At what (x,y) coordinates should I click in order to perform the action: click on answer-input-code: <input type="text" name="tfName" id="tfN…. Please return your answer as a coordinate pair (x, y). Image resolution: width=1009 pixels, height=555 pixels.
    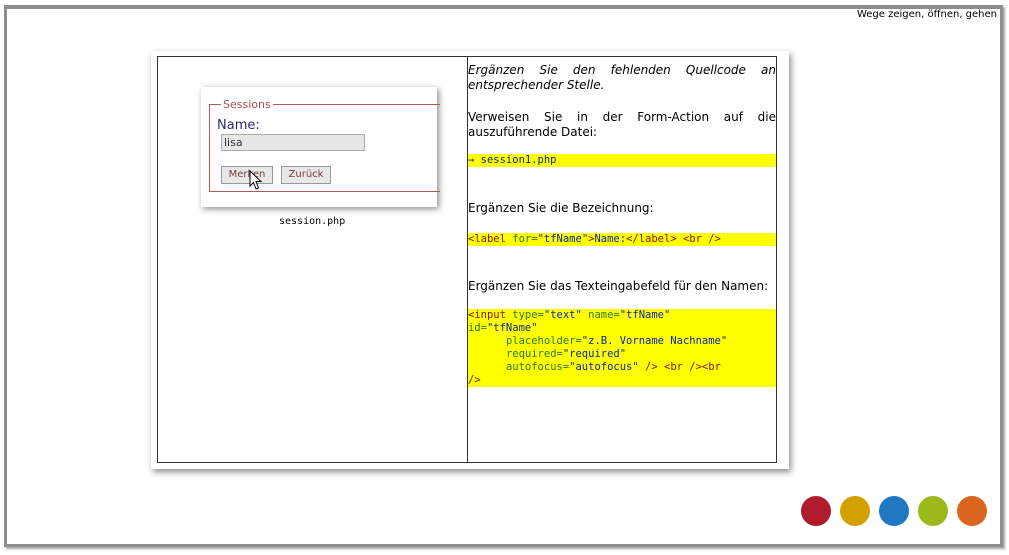
    Looking at the image, I should click on (622, 348).